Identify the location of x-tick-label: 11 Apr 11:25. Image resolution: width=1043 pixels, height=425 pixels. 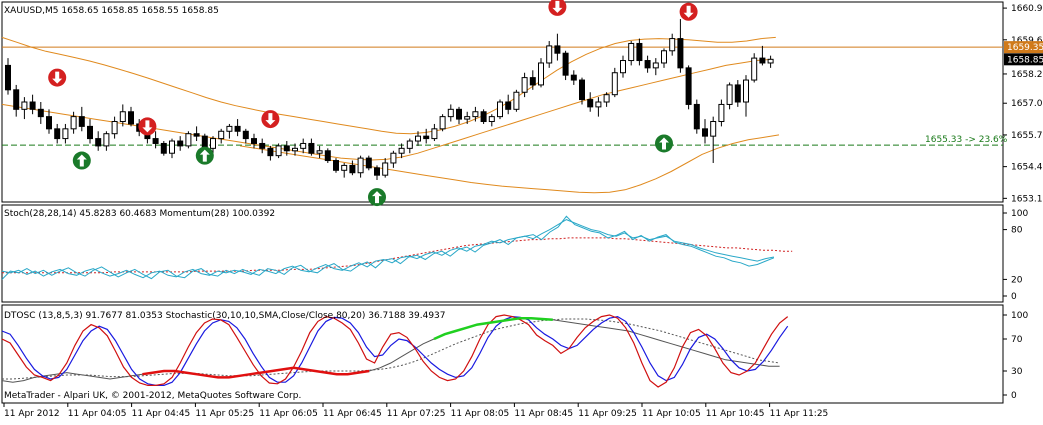
(799, 414).